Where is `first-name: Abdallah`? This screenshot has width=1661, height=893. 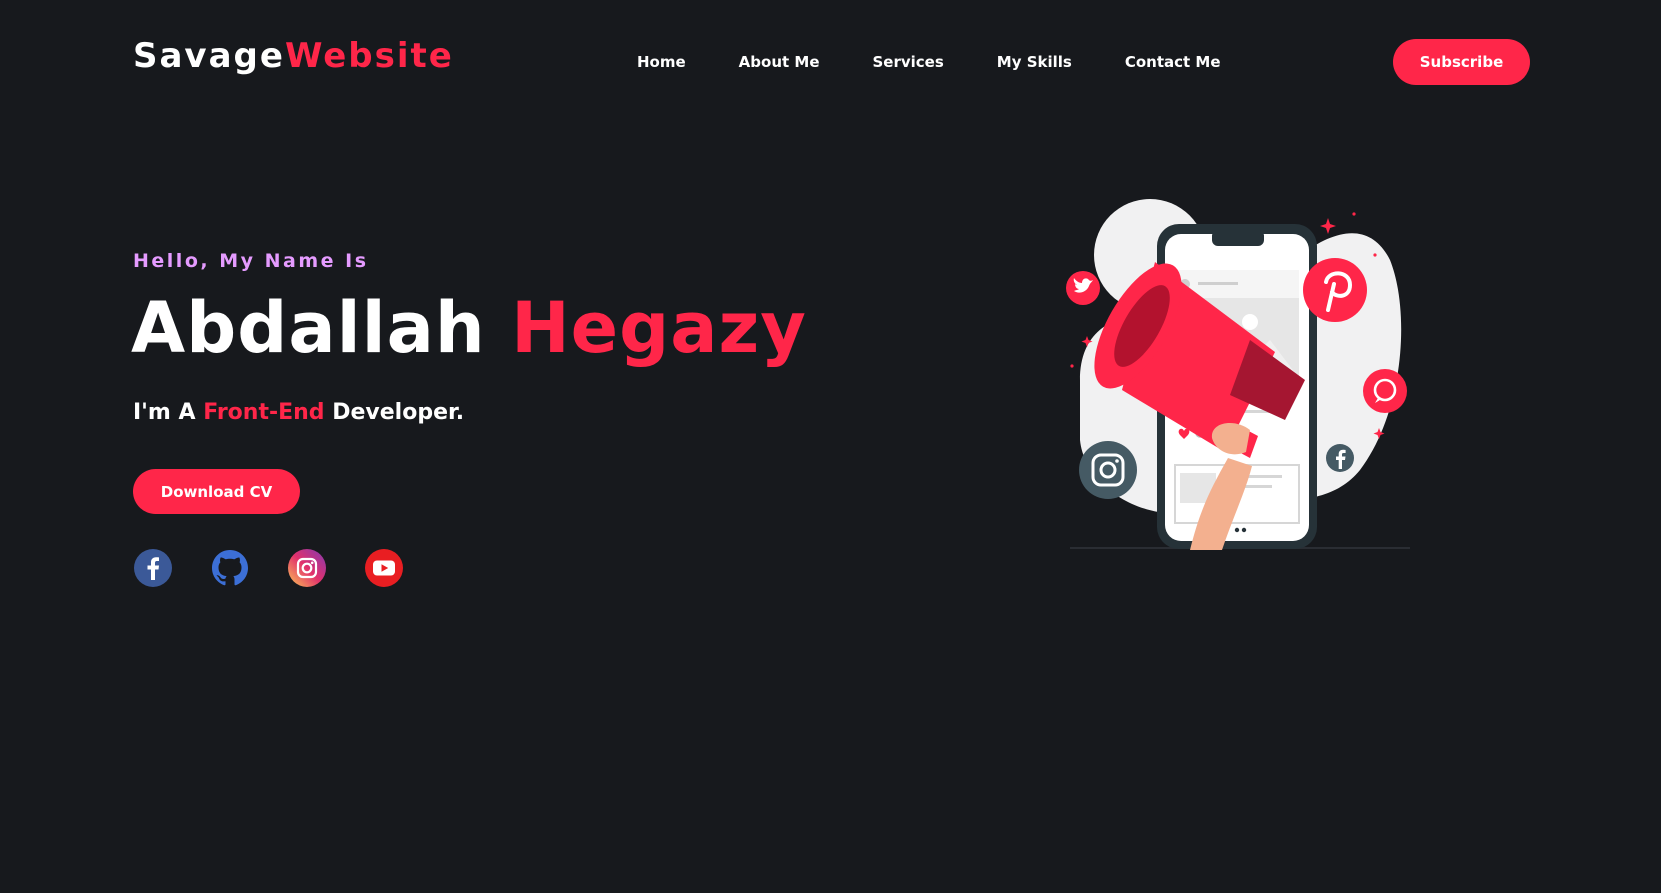 first-name: Abdallah is located at coordinates (308, 328).